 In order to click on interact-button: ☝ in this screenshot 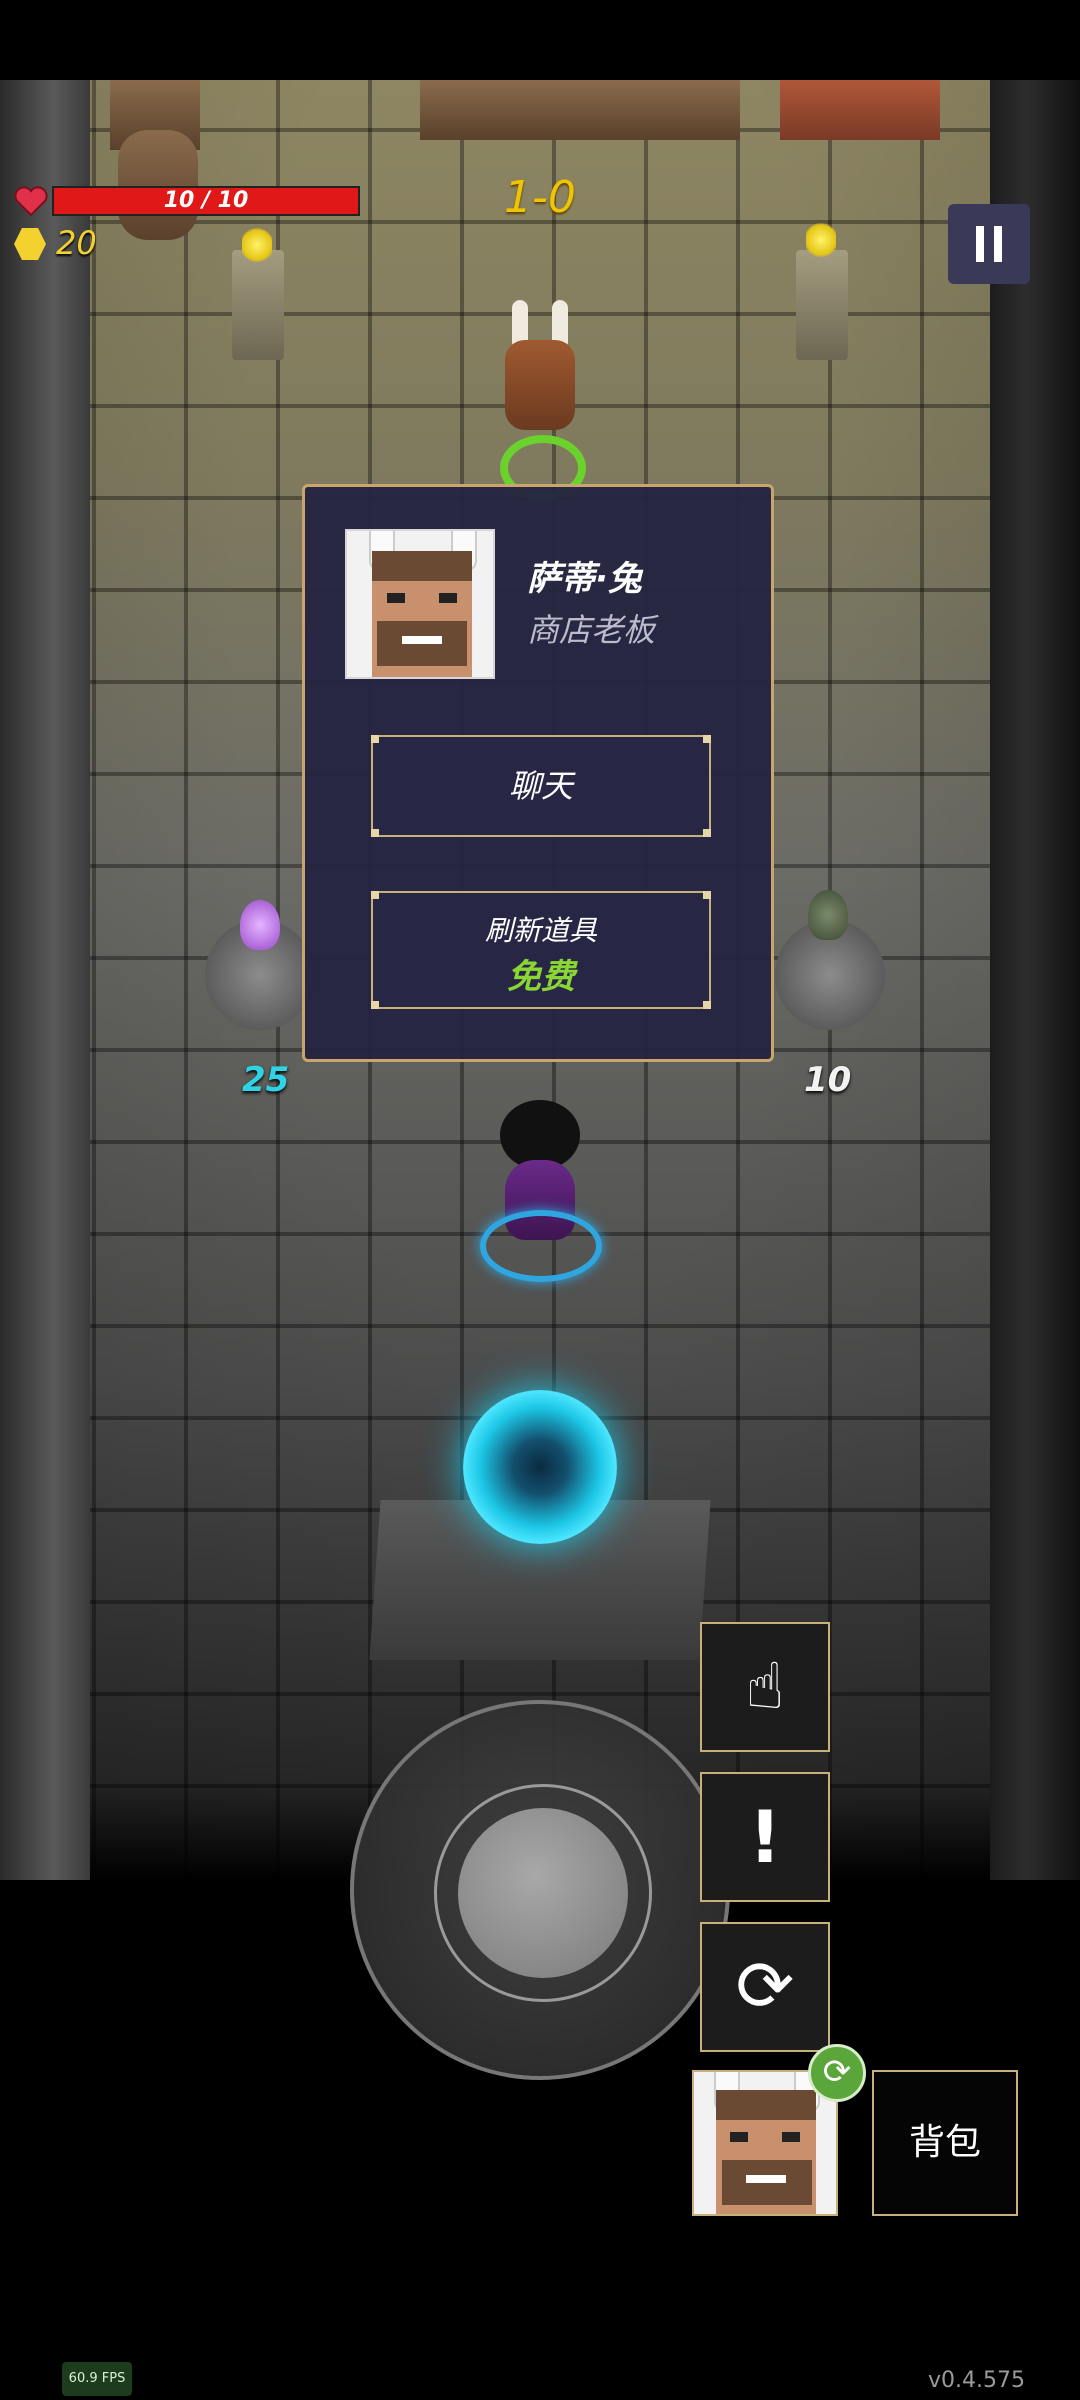, I will do `click(765, 1687)`.